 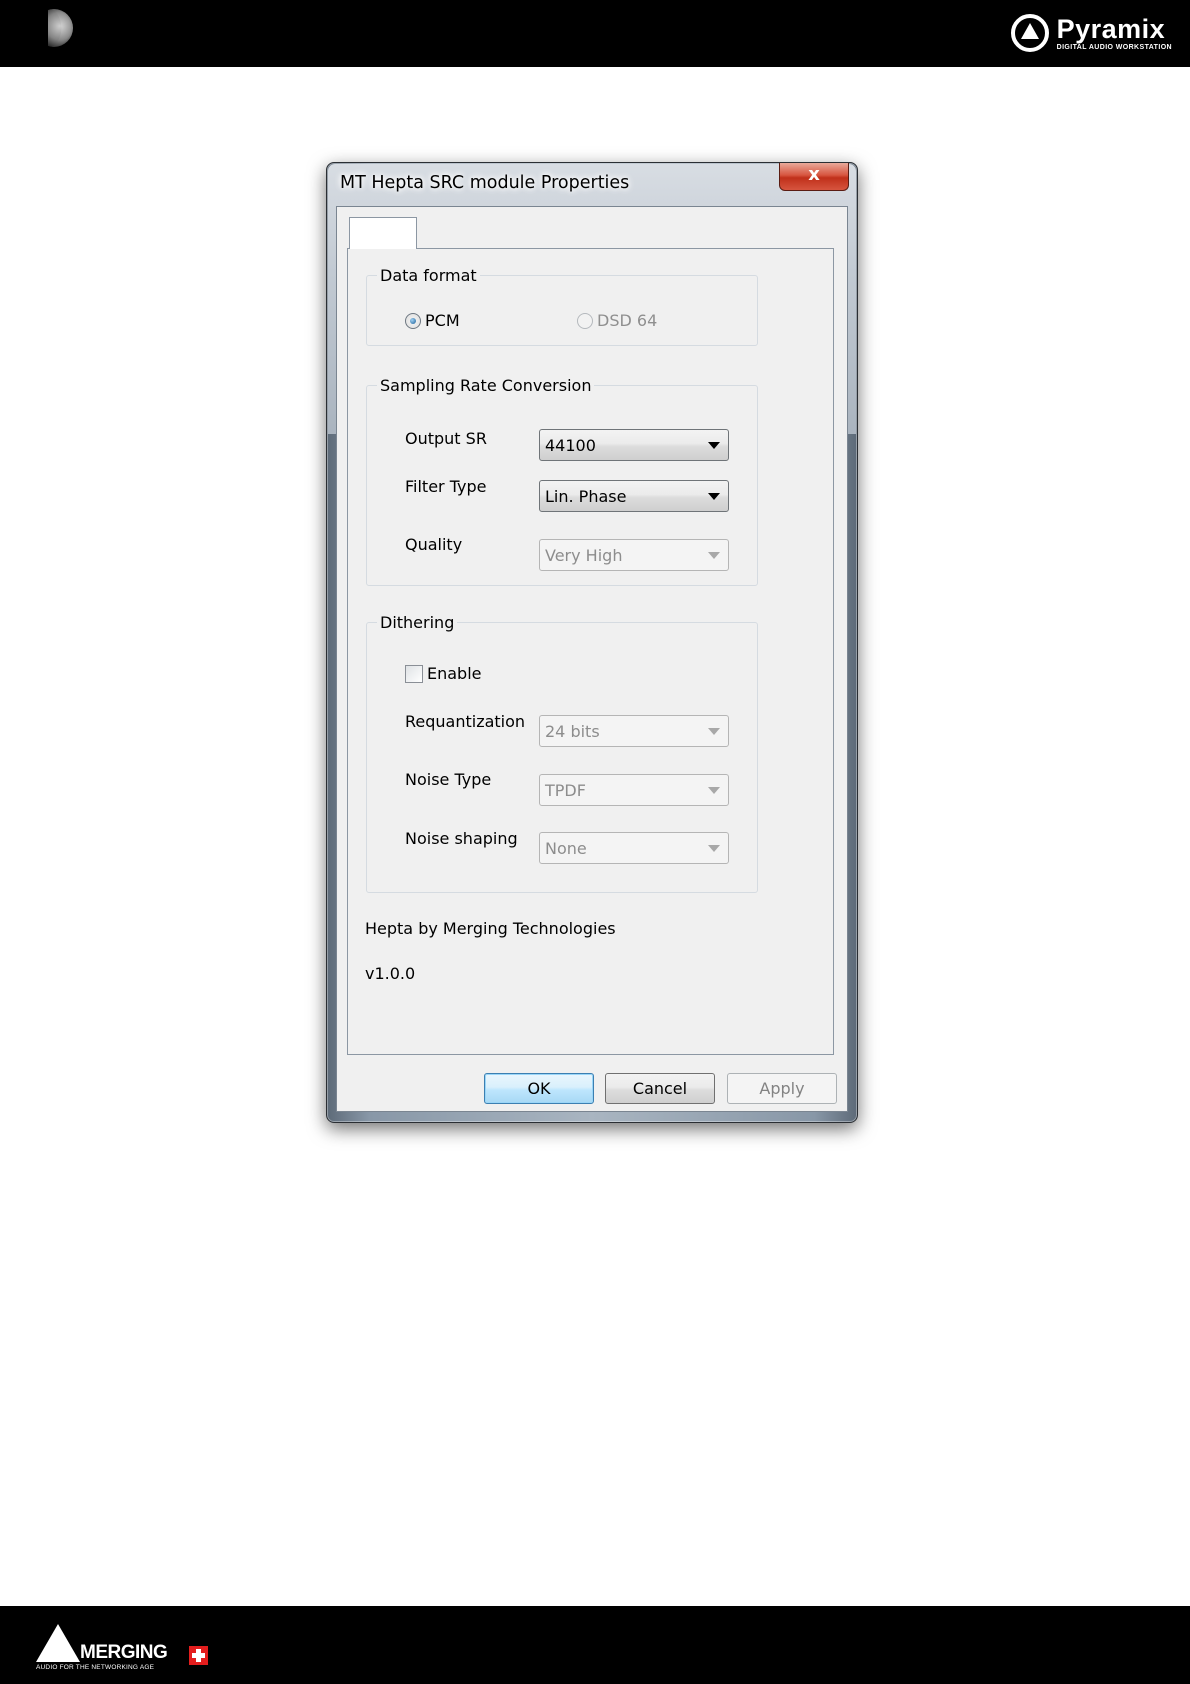 I want to click on ok-button: OK, so click(x=539, y=1088).